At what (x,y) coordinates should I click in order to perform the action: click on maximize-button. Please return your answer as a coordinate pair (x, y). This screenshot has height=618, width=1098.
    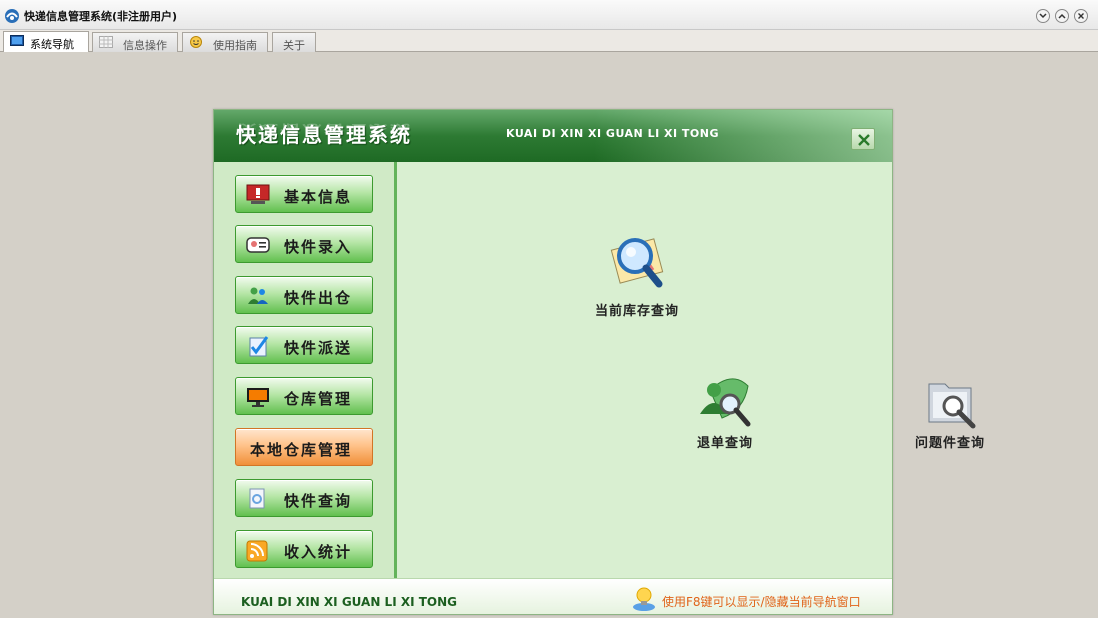
    Looking at the image, I should click on (1062, 16).